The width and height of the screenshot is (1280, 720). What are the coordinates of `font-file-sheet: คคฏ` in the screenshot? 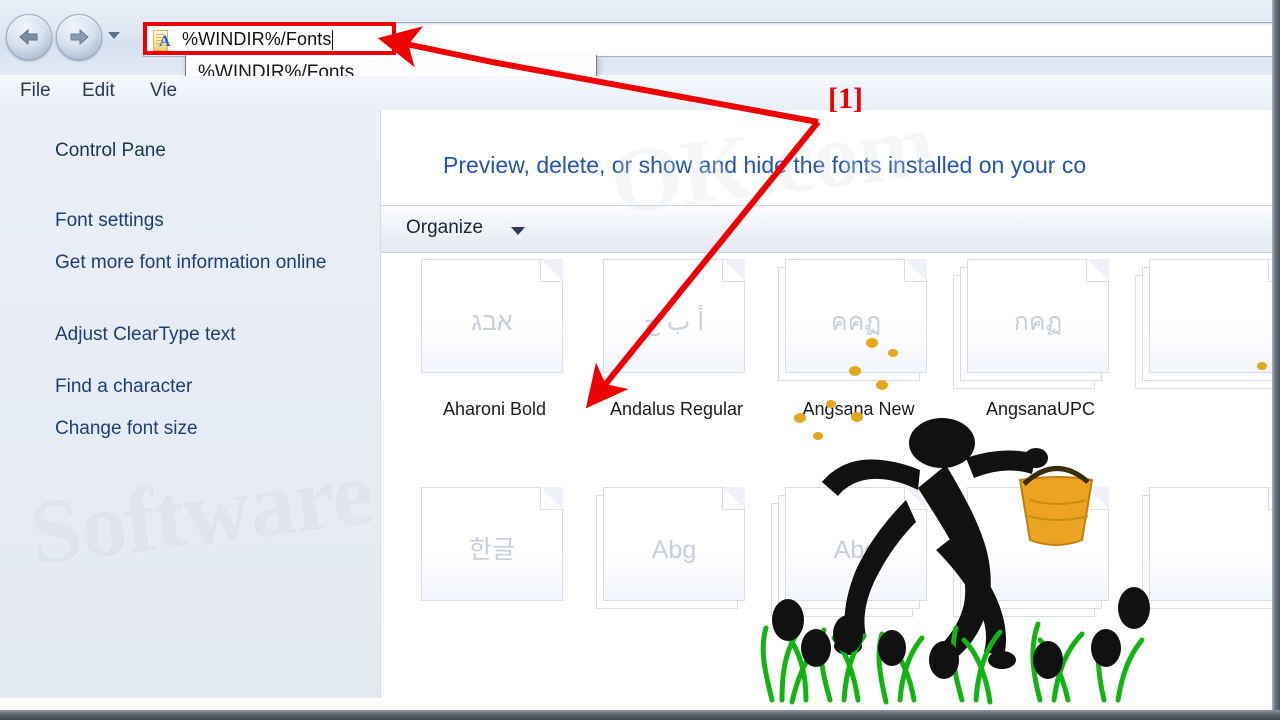 It's located at (856, 316).